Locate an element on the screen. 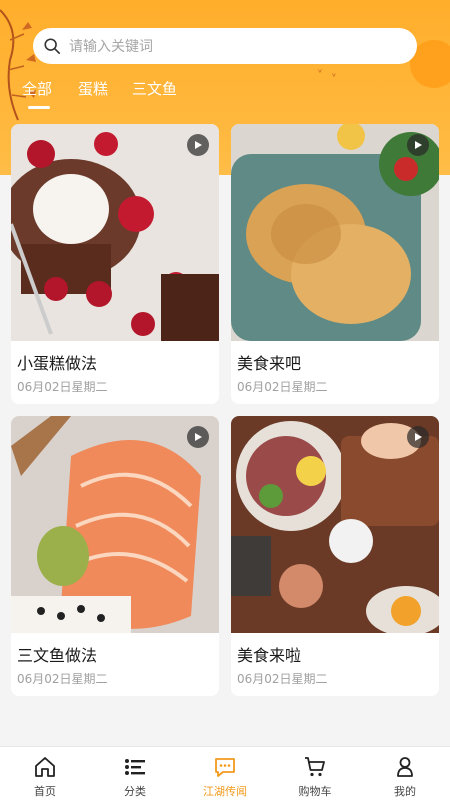 The width and height of the screenshot is (450, 800). bottom-navigation: 首页 分类 江湖传闻 购物车 我的 is located at coordinates (225, 773).